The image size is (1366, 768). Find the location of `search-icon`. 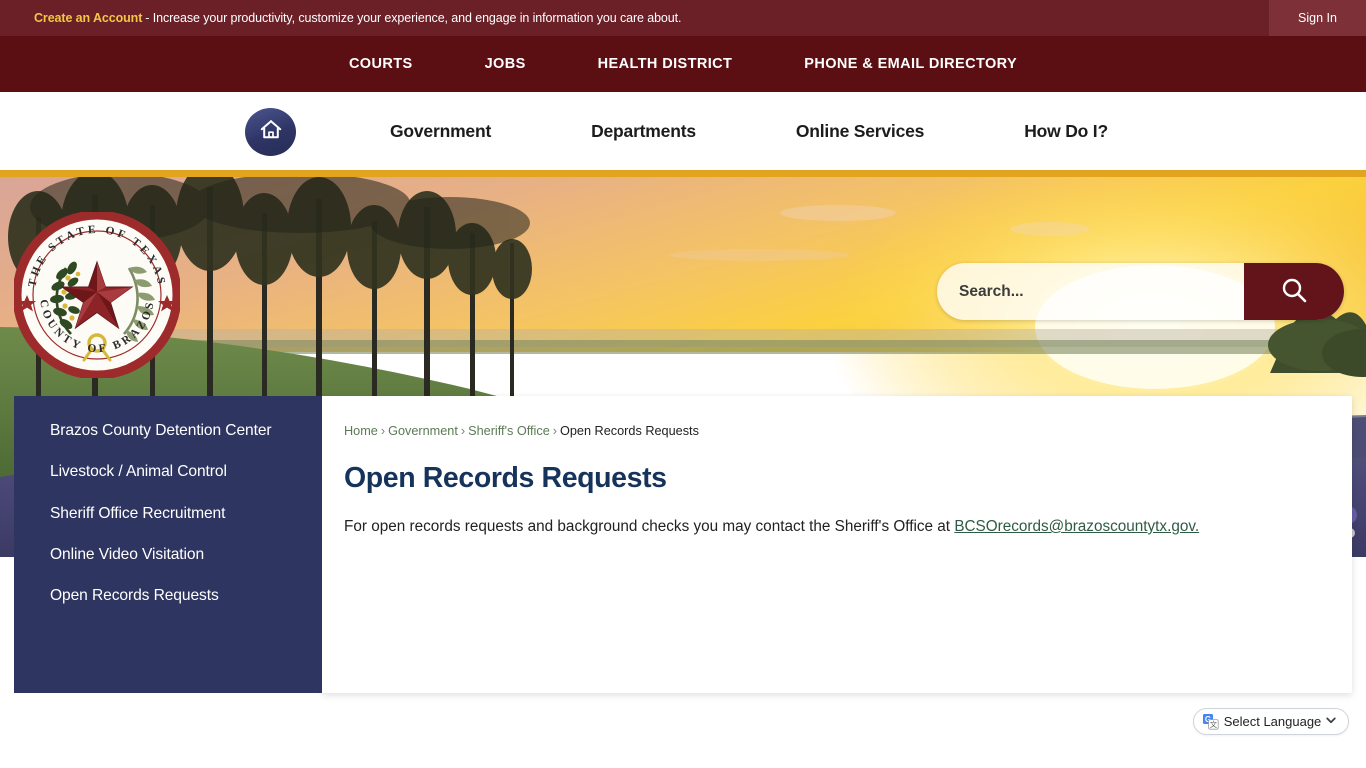

search-icon is located at coordinates (1294, 291).